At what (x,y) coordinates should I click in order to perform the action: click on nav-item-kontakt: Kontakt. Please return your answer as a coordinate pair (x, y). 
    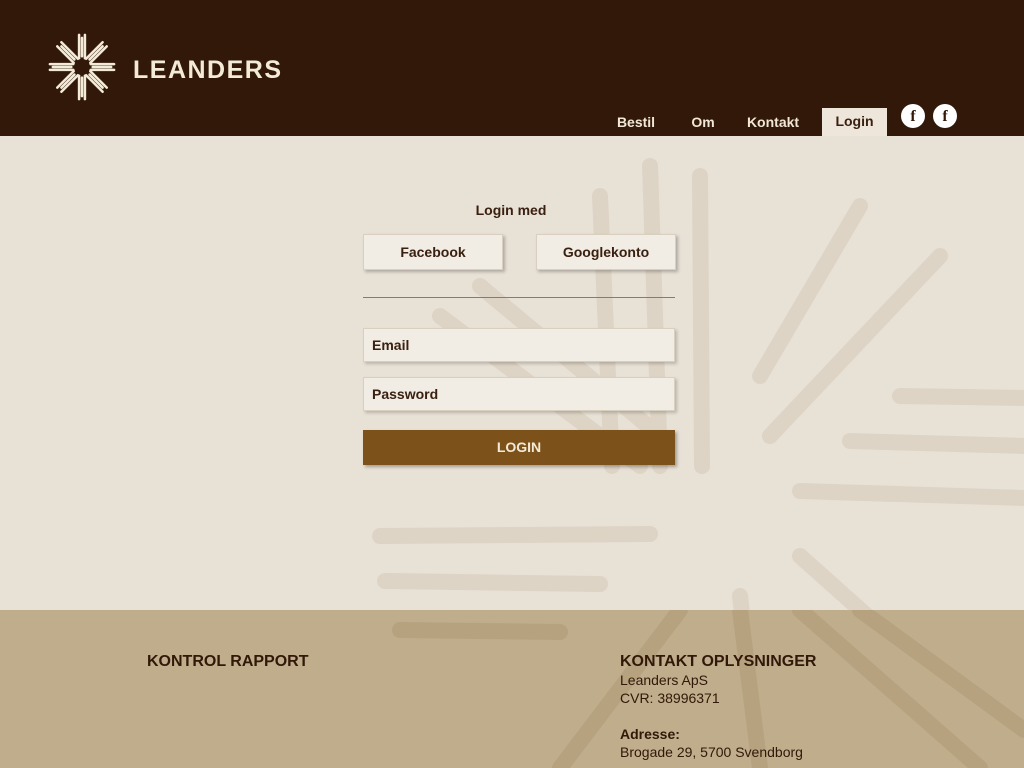
    Looking at the image, I should click on (773, 122).